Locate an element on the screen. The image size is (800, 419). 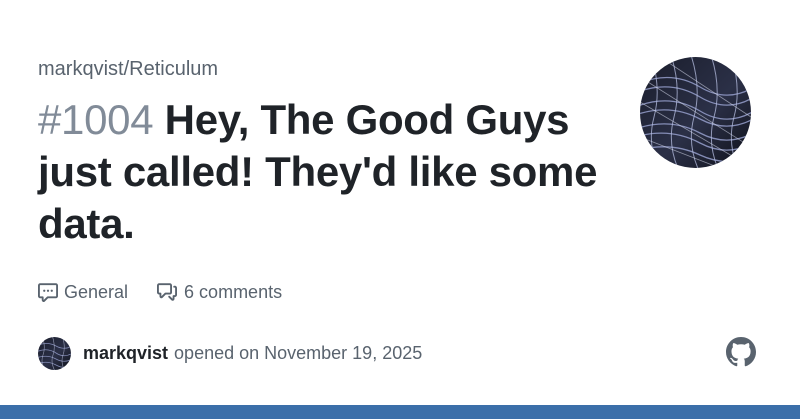
opened-date: opened on November 19, 2025 is located at coordinates (298, 352).